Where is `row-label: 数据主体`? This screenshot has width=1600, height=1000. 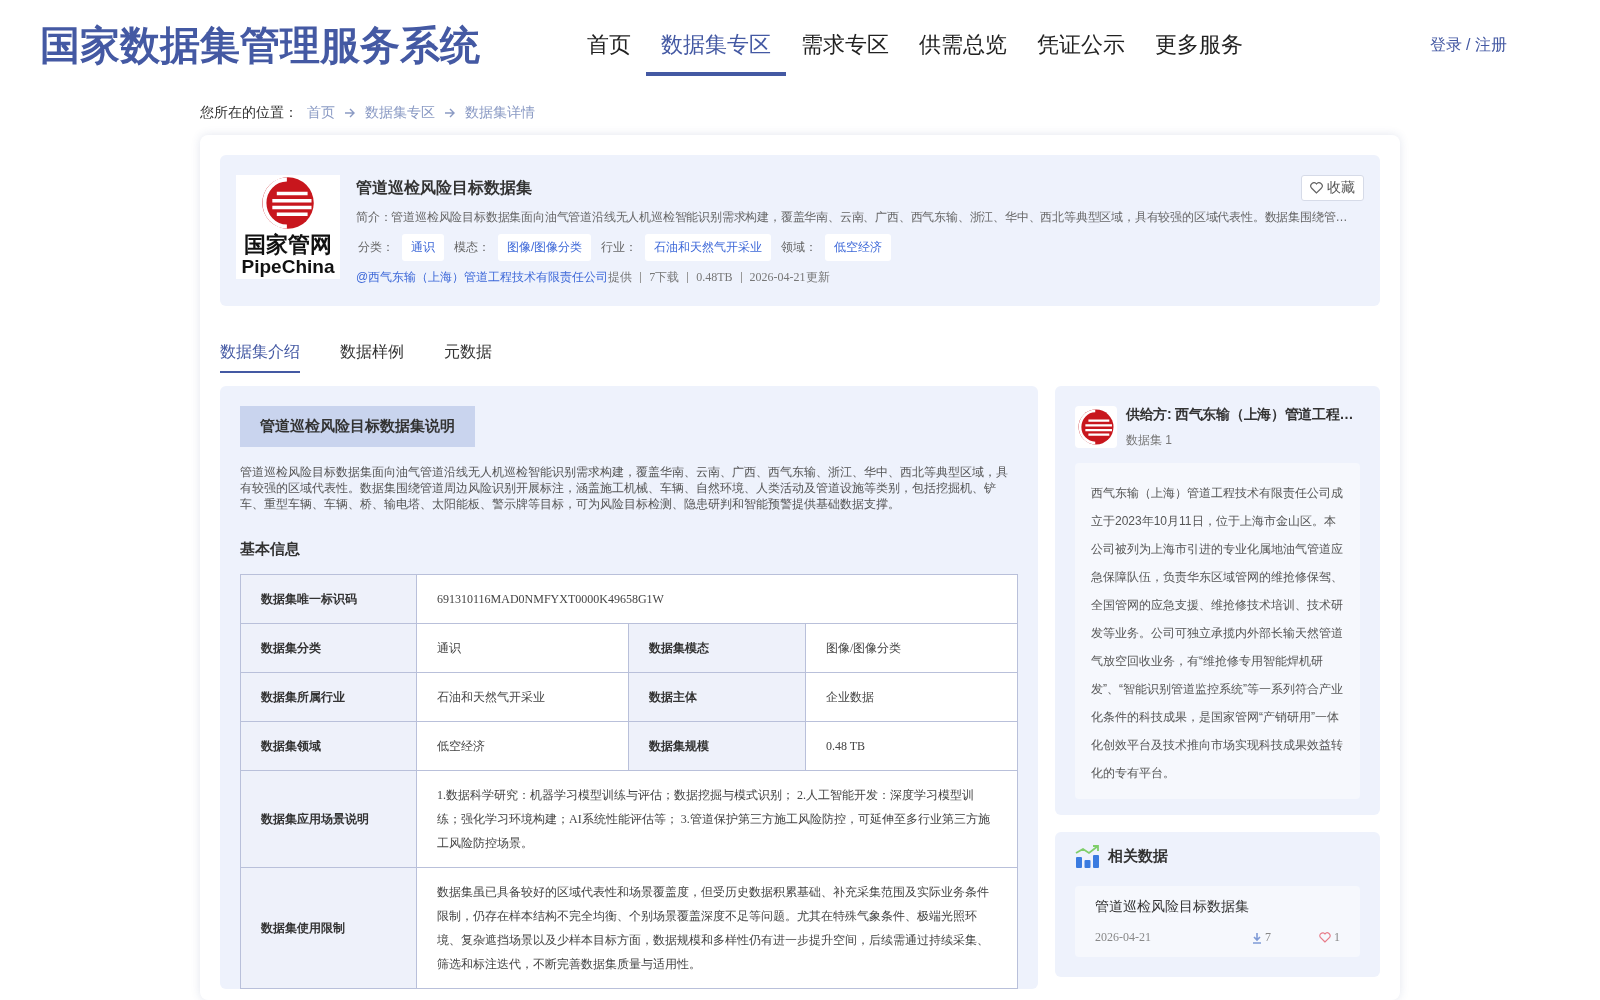
row-label: 数据主体 is located at coordinates (717, 697).